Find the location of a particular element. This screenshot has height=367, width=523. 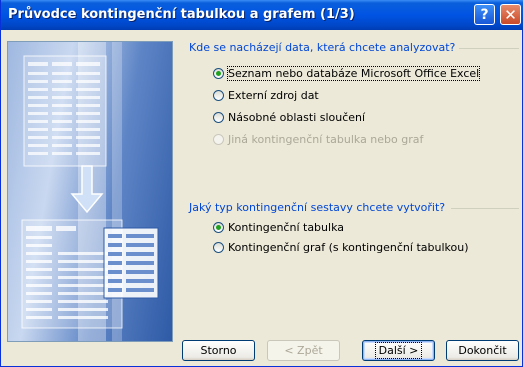

option-other-pivot: Jiná kontingenční tabulka nebo graf is located at coordinates (318, 139).